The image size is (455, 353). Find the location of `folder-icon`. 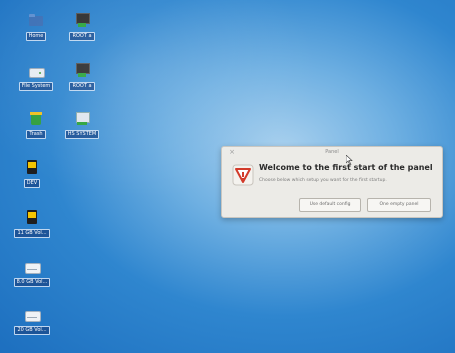

folder-icon is located at coordinates (36, 20).